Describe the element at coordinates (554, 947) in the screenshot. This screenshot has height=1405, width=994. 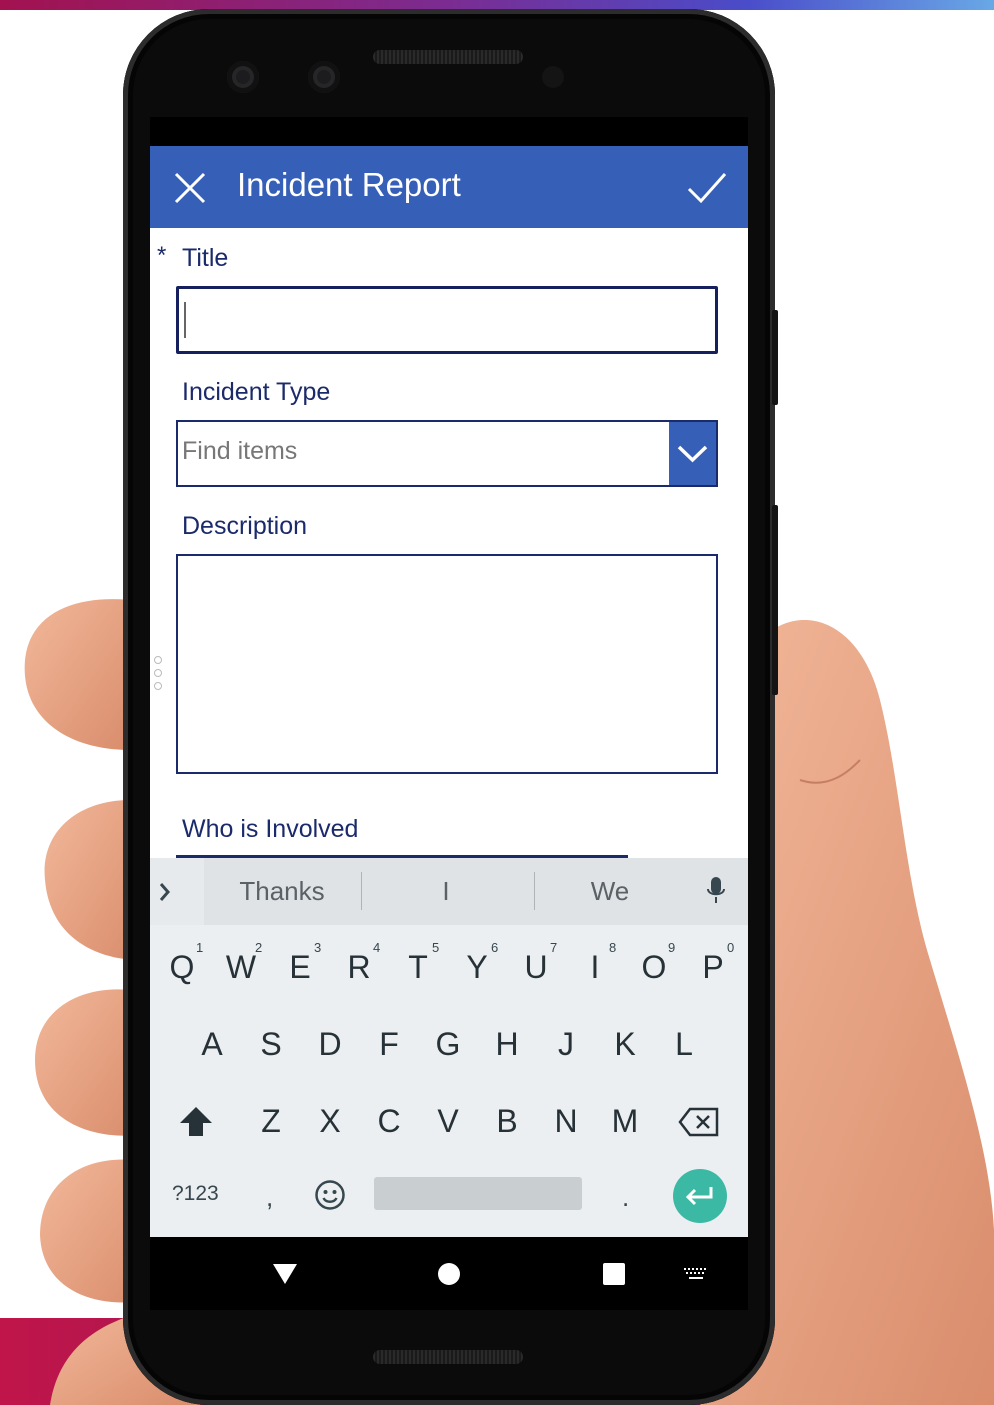
I see `key-hint-7: 7` at that location.